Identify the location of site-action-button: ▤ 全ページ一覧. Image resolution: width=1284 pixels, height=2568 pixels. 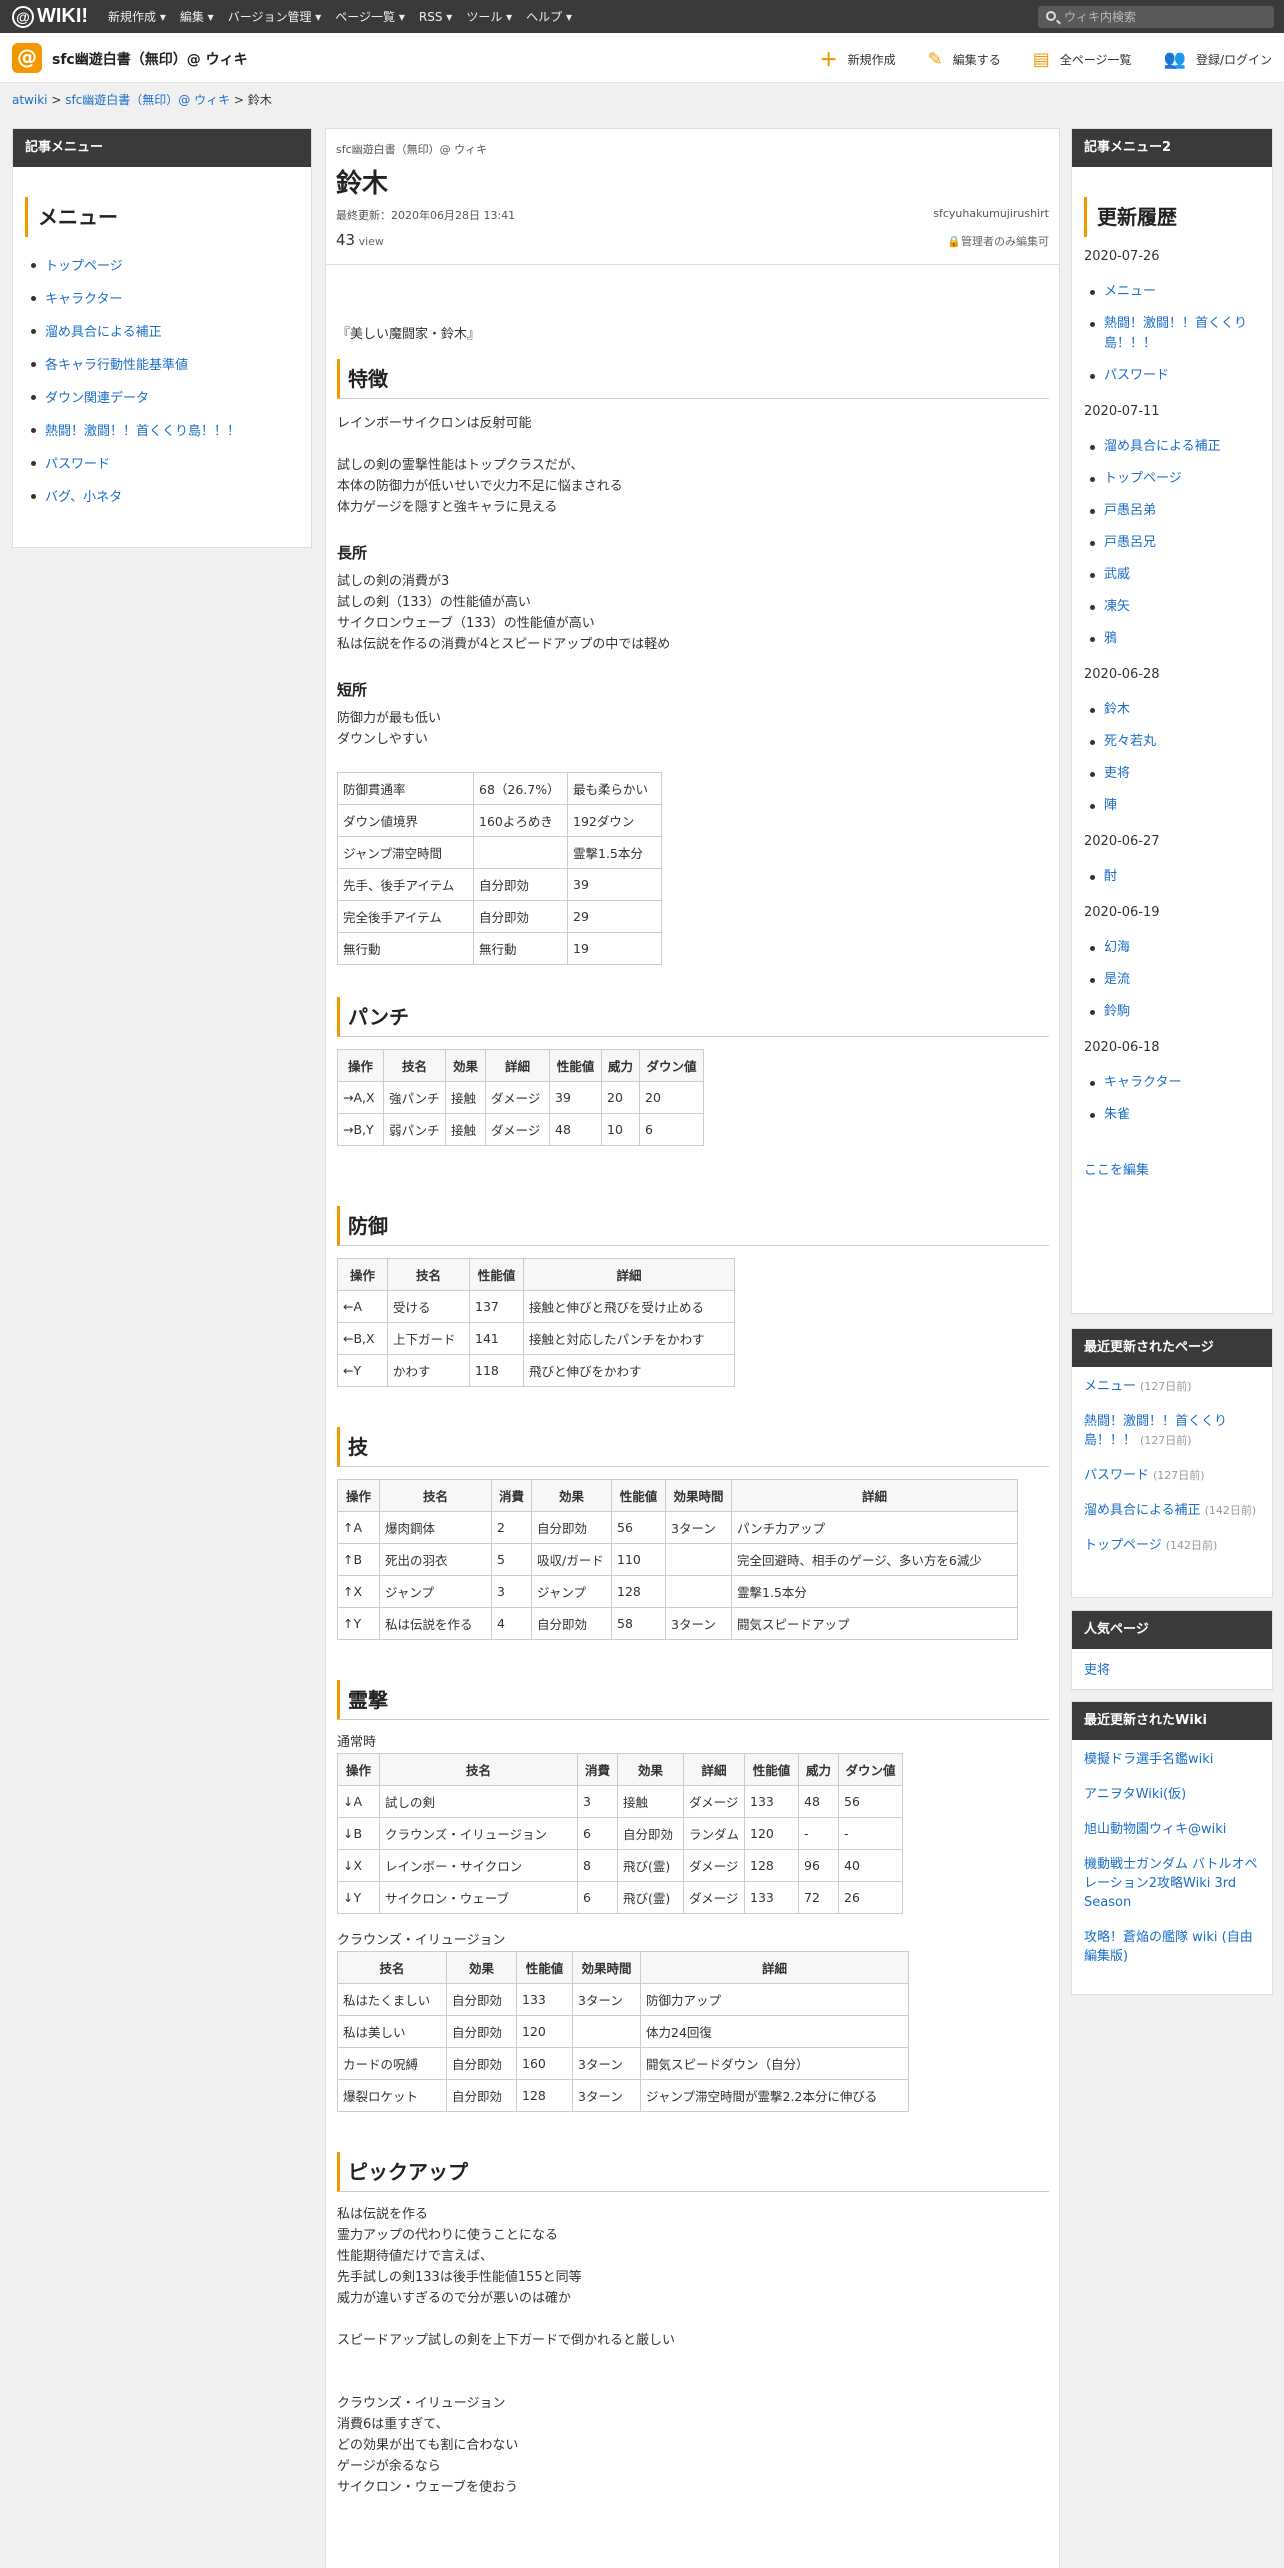
(1082, 59).